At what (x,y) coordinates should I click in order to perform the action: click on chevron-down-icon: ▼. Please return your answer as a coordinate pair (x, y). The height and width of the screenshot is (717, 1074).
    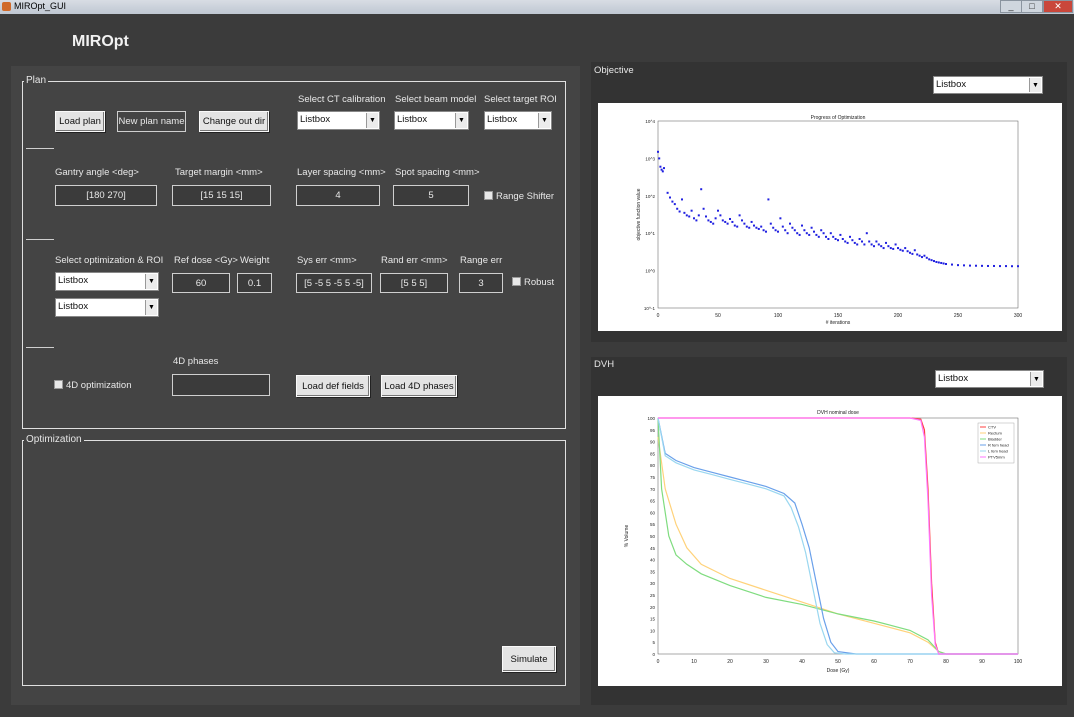
    Looking at the image, I should click on (151, 307).